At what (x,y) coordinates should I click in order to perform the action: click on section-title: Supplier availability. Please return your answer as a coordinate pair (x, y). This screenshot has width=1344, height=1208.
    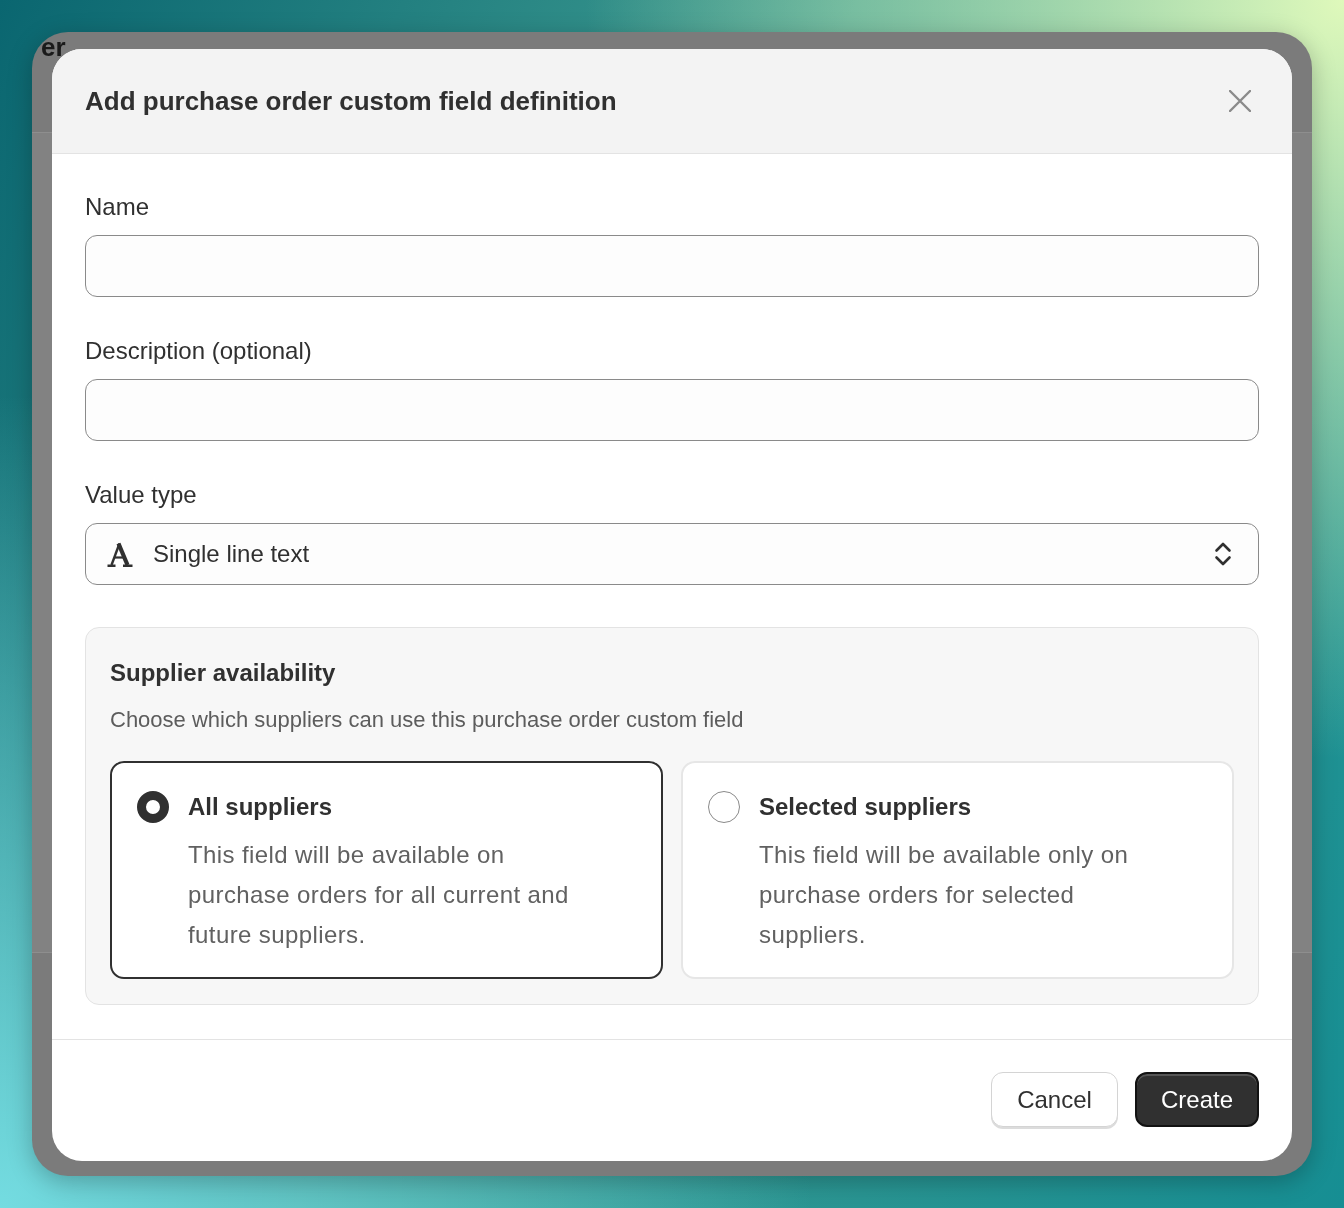
    Looking at the image, I should click on (223, 673).